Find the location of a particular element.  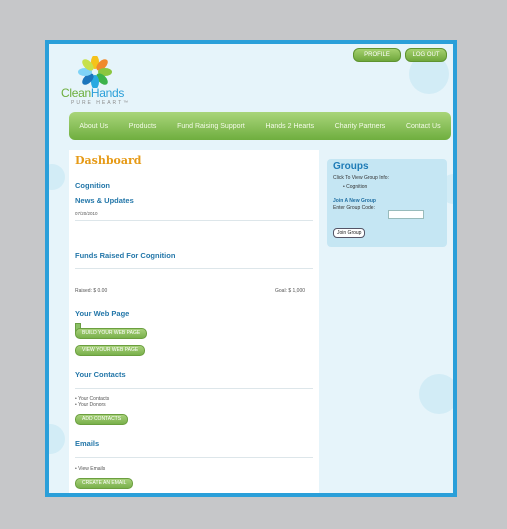

group-link-label: Cognition is located at coordinates (357, 187).